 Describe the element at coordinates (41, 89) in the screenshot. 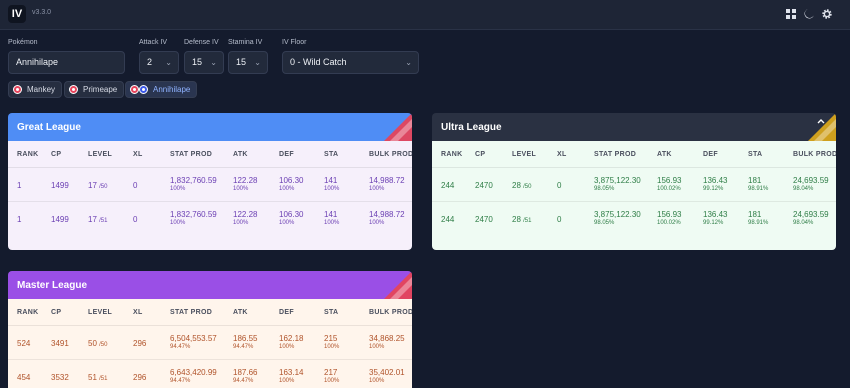

I see `evolution-name: Mankey` at that location.